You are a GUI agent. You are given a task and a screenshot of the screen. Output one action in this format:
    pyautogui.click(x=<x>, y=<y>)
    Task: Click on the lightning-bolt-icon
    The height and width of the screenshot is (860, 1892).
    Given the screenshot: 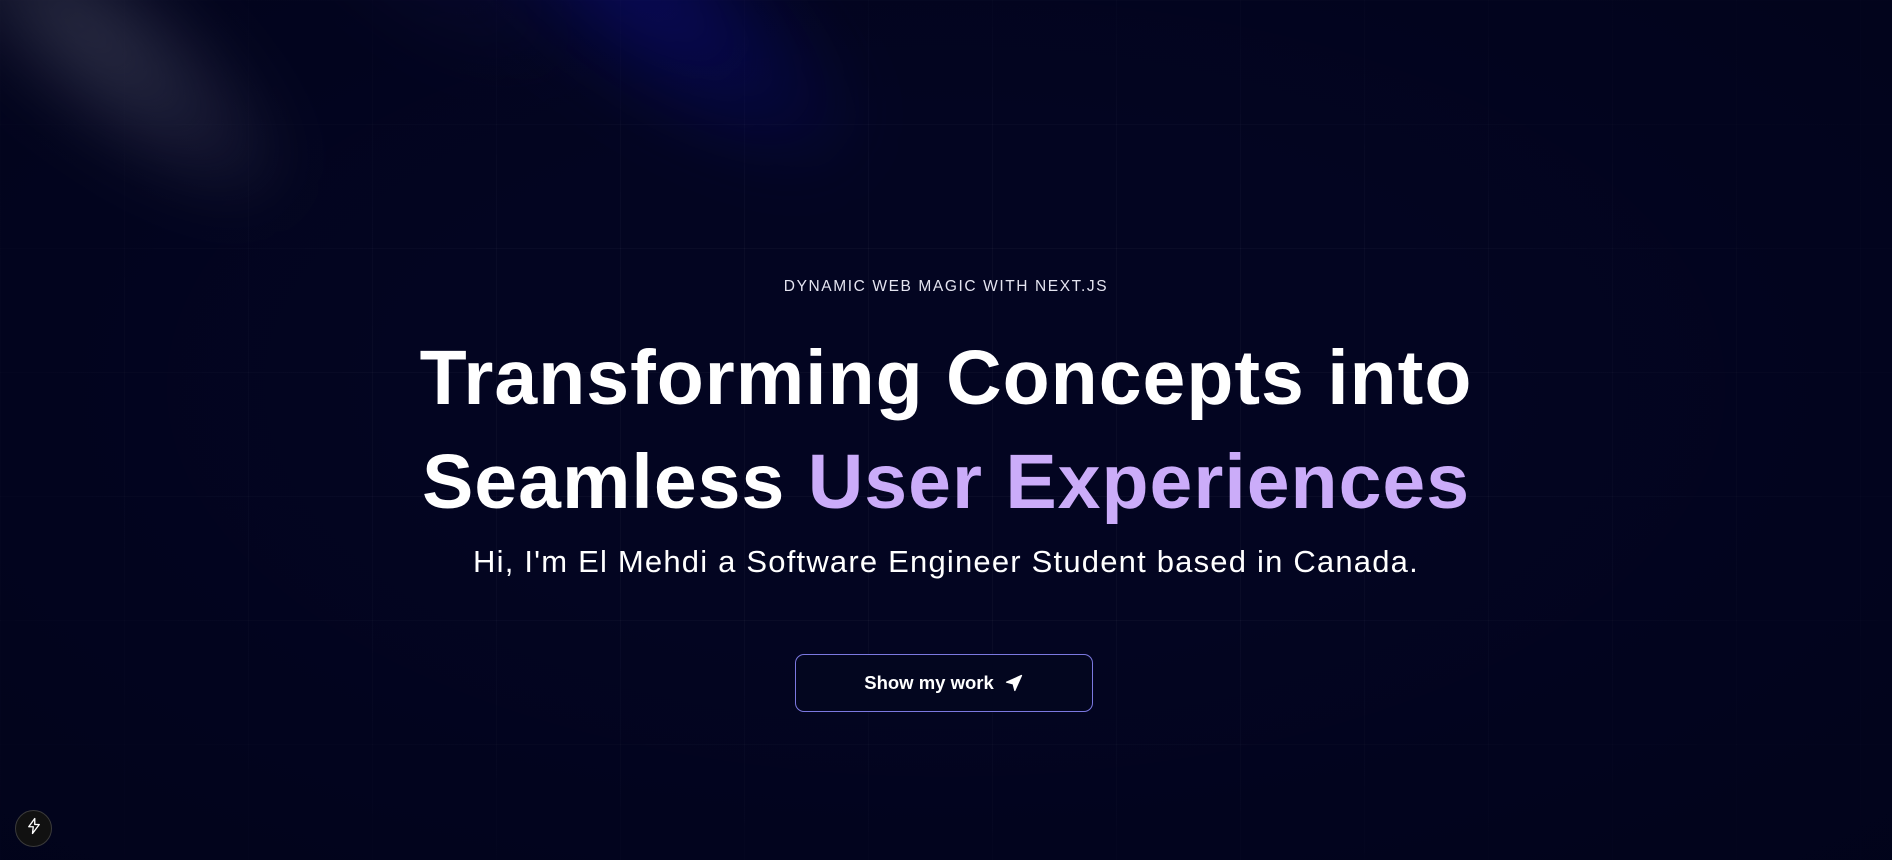 What is the action you would take?
    pyautogui.click(x=34, y=828)
    